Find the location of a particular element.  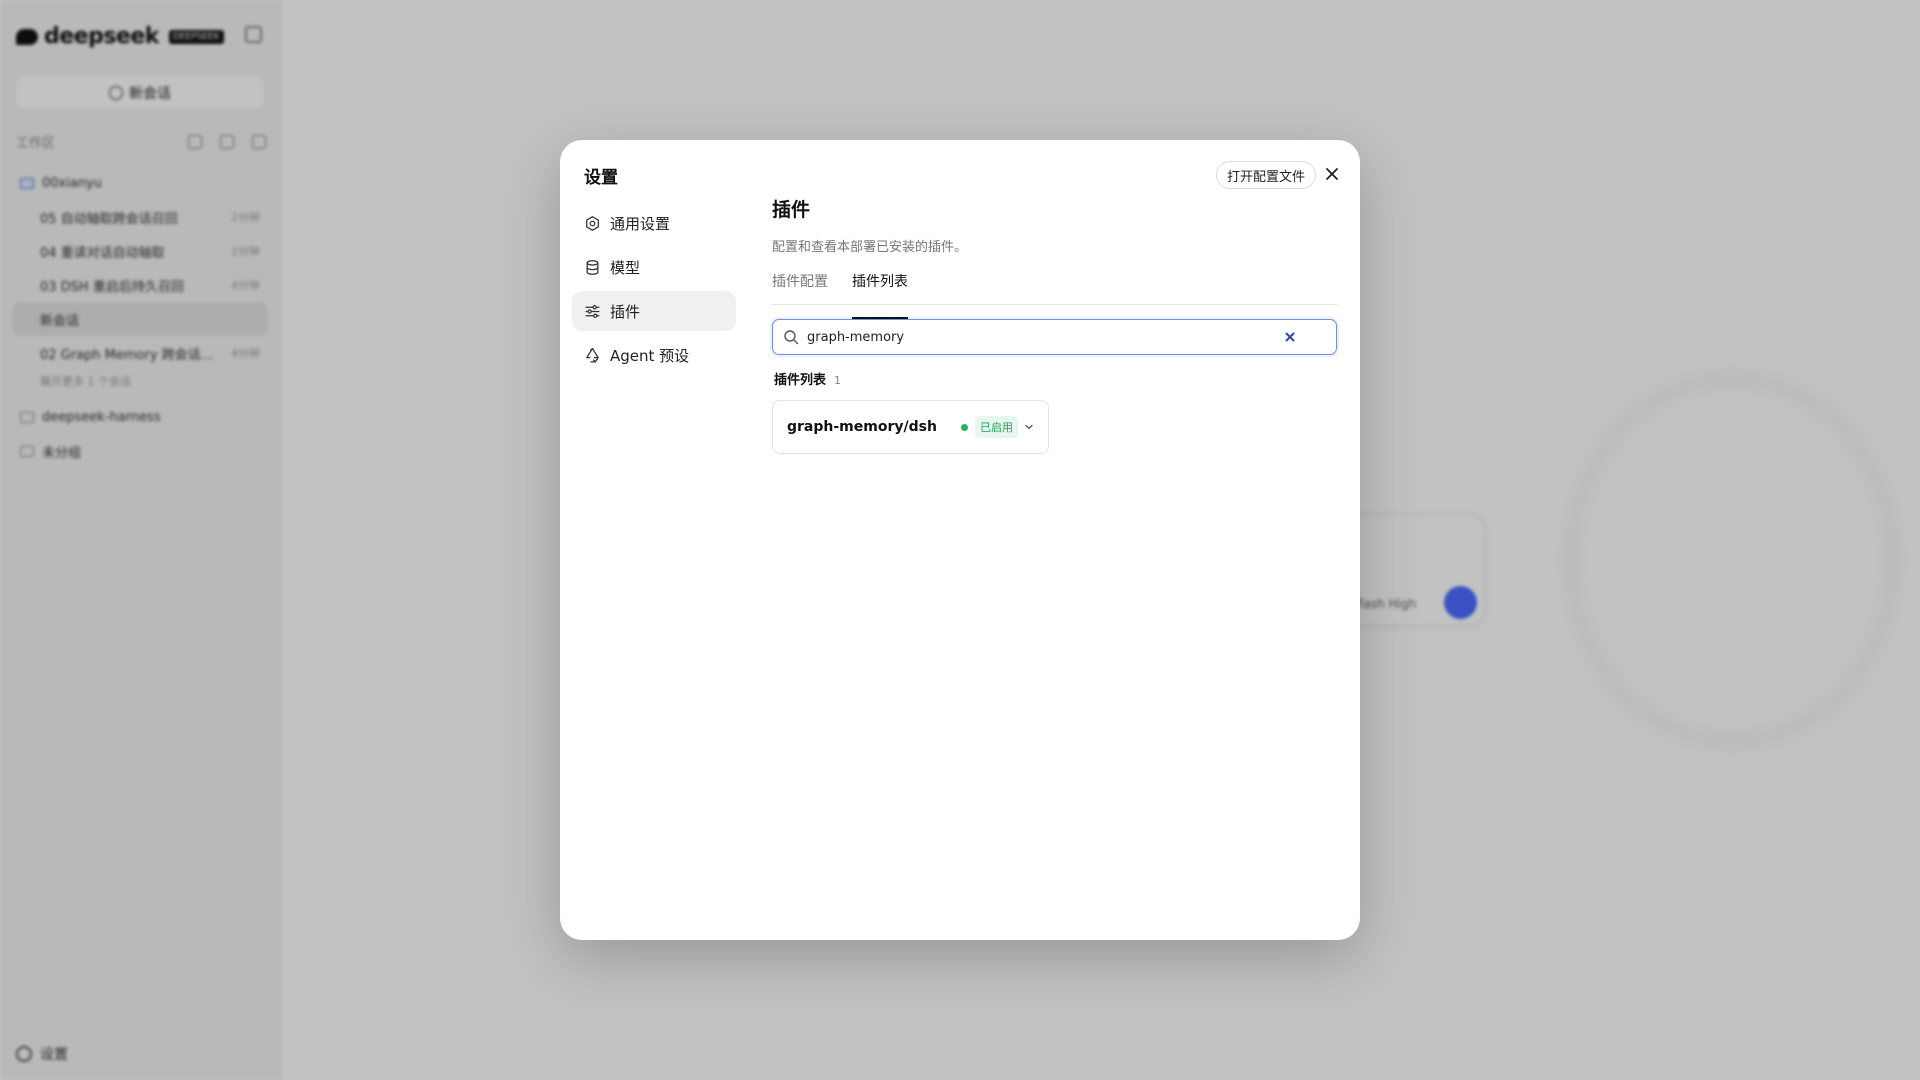

plugin-name: graph-memory/dsh is located at coordinates (862, 427).